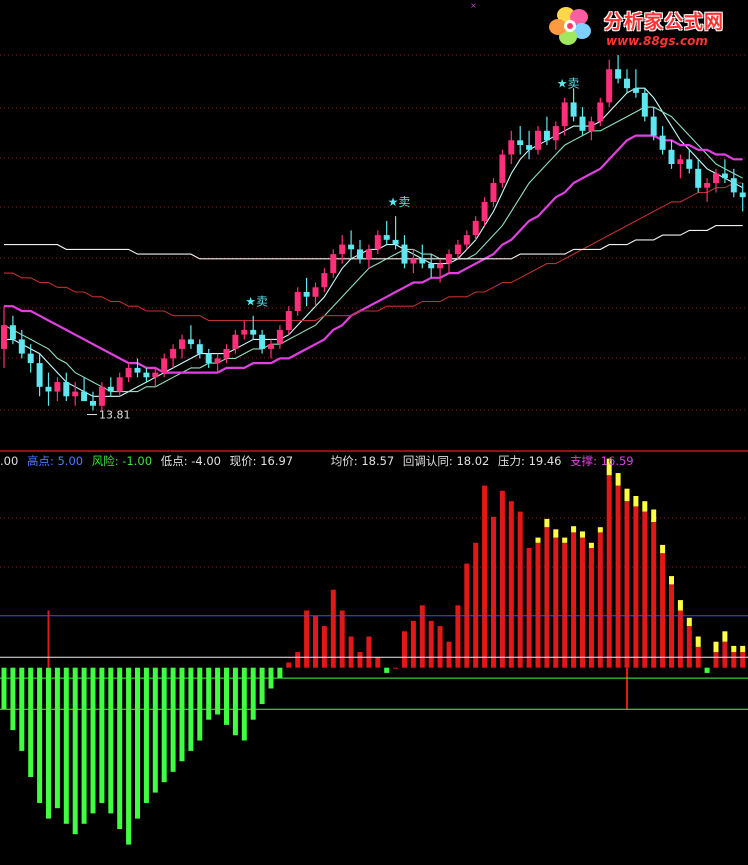 This screenshot has height=865, width=748. I want to click on flower-logo-icon, so click(570, 26).